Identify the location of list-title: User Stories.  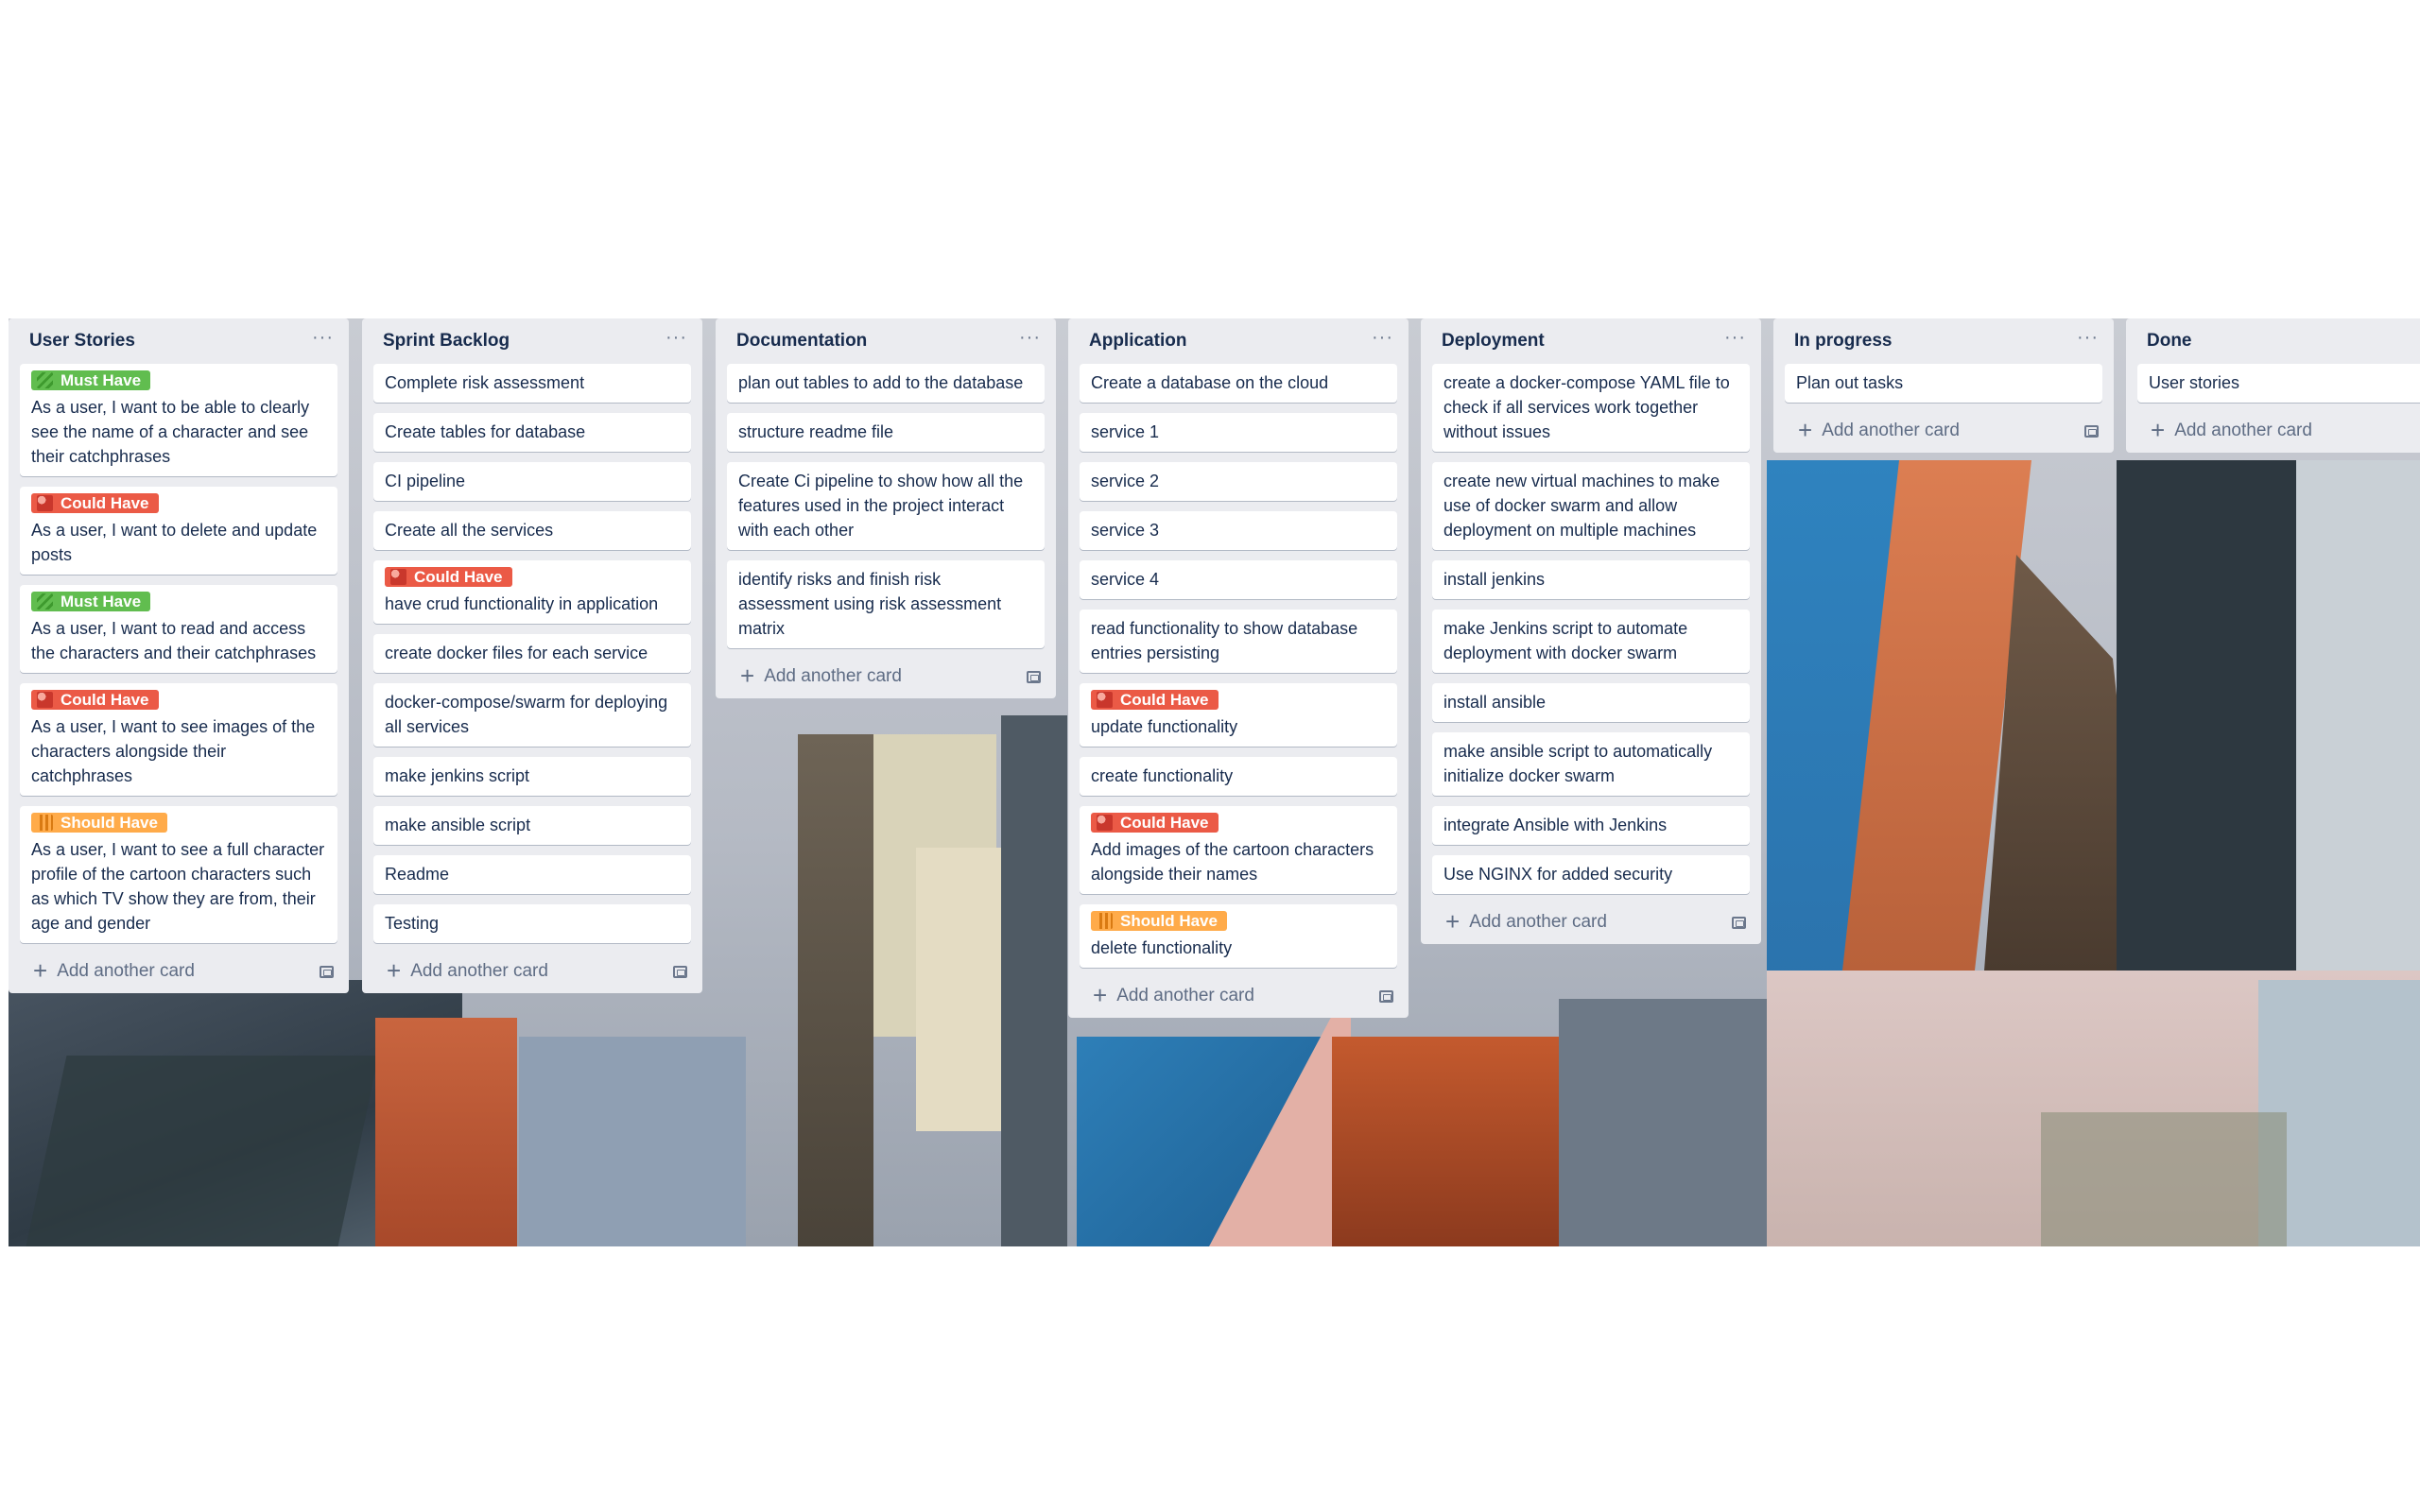
(170, 341).